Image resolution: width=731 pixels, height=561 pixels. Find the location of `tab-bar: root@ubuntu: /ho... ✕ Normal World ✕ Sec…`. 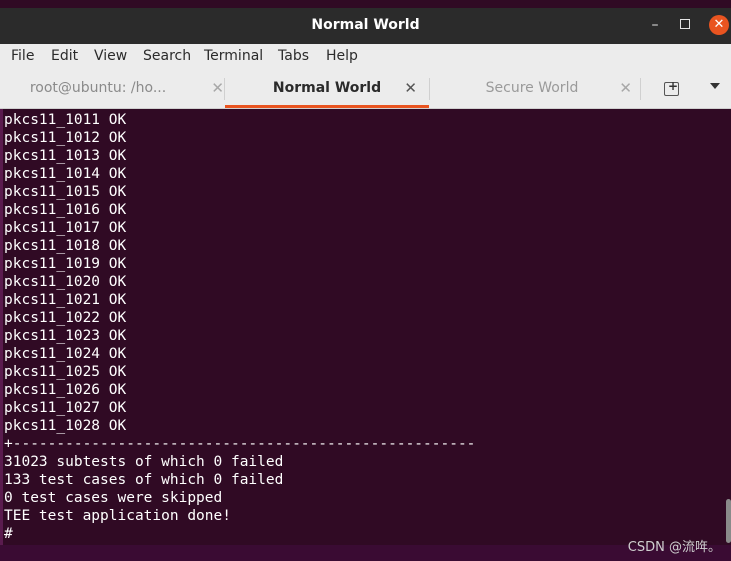

tab-bar: root@ubuntu: /ho... ✕ Normal World ✕ Sec… is located at coordinates (365, 89).